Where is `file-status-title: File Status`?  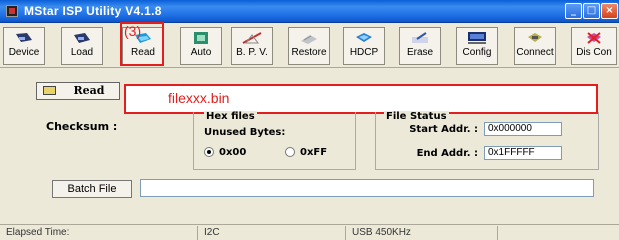
file-status-title: File Status is located at coordinates (416, 116).